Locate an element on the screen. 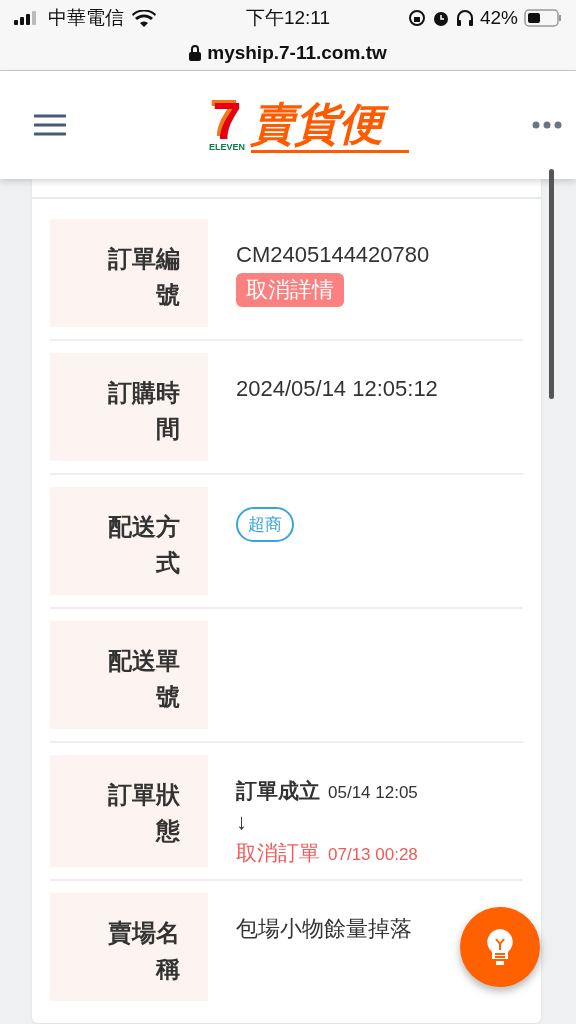 Image resolution: width=576 pixels, height=1024 pixels. battery-percent: 42% is located at coordinates (498, 18).